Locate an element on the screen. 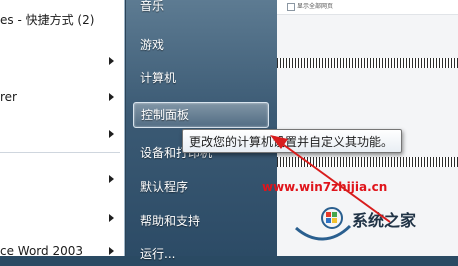  watermark-logo: 系统之家 is located at coordinates (373, 218).